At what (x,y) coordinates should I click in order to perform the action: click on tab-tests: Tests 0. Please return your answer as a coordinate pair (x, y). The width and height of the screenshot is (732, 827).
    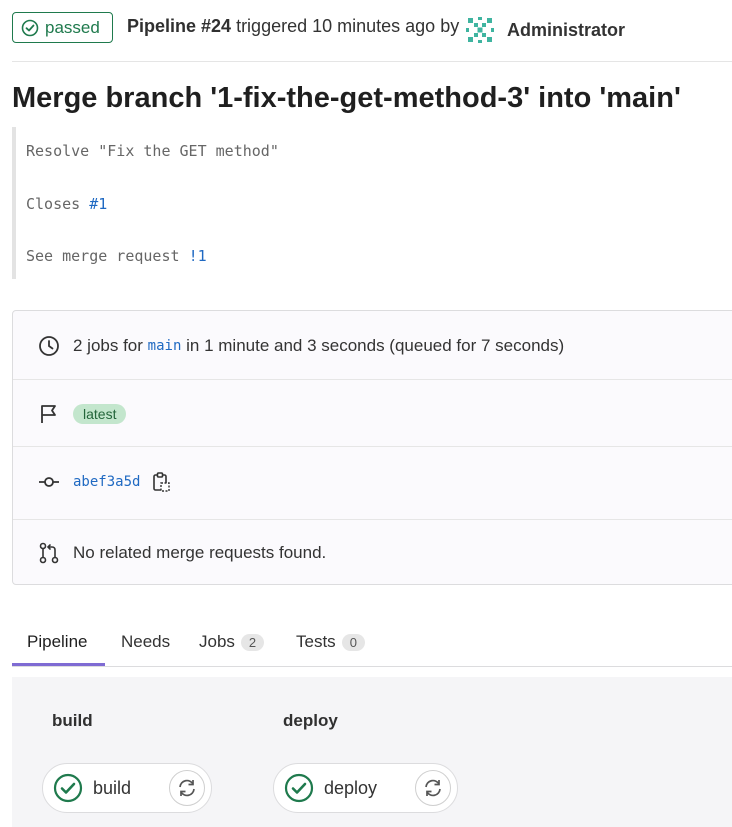
    Looking at the image, I should click on (330, 642).